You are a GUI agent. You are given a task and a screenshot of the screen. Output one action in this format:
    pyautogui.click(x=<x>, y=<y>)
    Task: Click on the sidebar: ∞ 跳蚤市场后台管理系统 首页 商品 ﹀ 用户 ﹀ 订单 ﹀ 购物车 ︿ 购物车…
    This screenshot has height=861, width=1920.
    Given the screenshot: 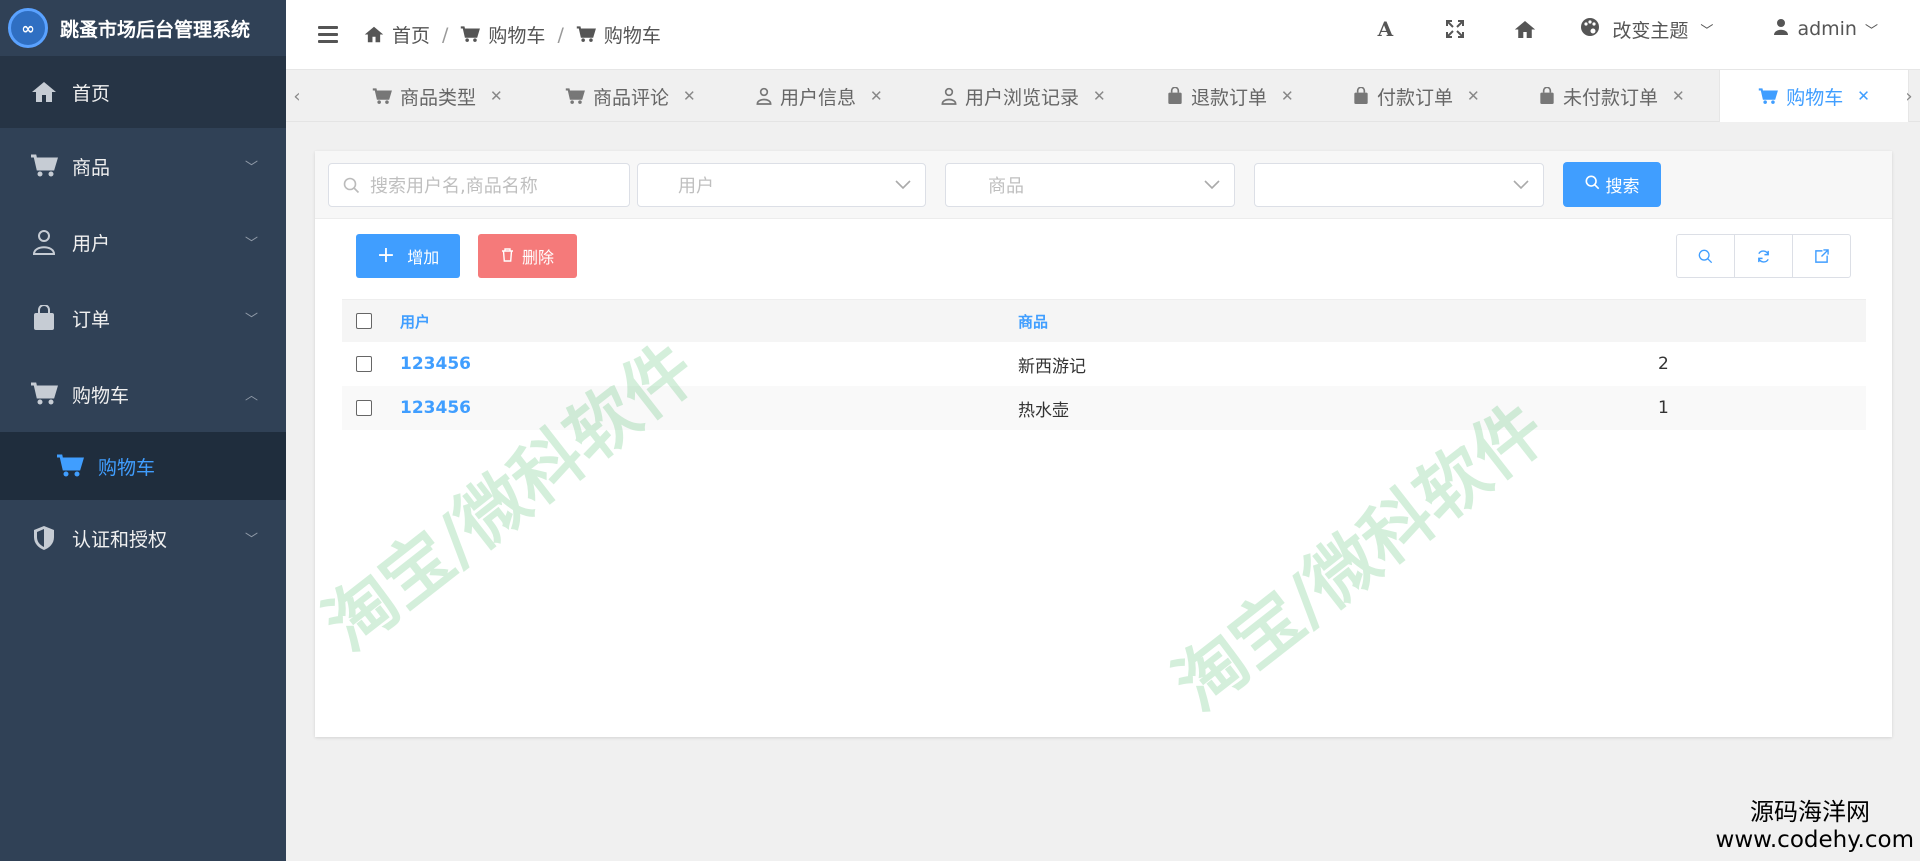 What is the action you would take?
    pyautogui.click(x=143, y=430)
    